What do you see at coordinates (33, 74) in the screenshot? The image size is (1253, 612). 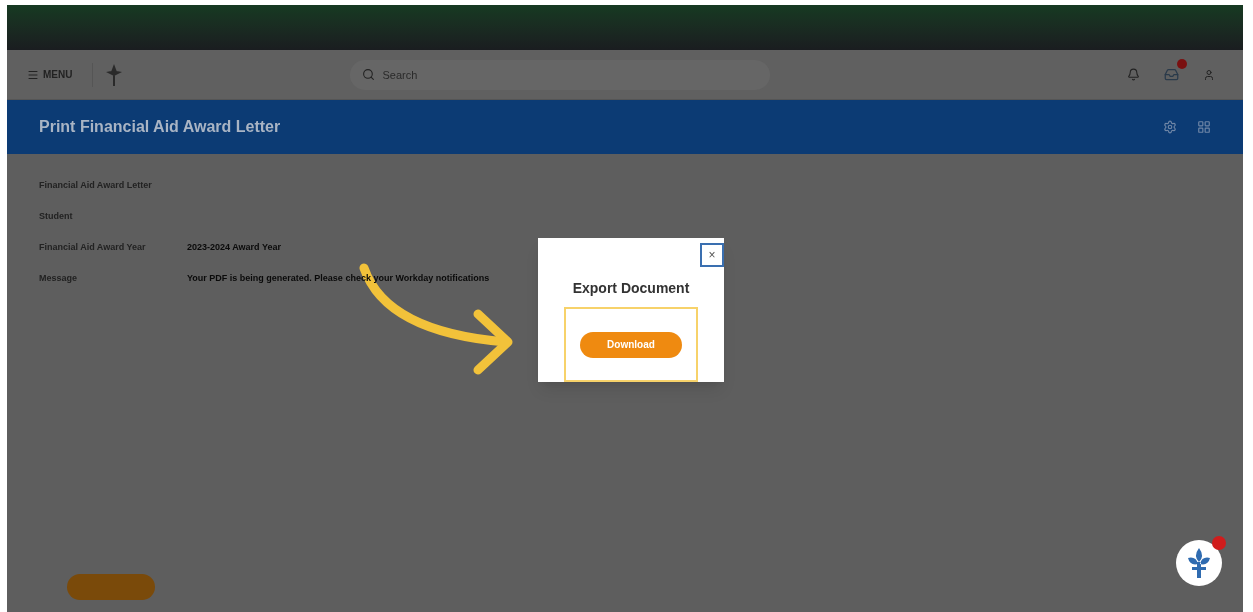 I see `menu-icon` at bounding box center [33, 74].